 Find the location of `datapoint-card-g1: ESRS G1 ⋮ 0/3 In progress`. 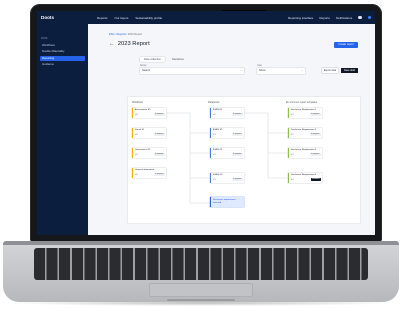

datapoint-card-g1: ESRS G1 ⋮ 0/3 In progress is located at coordinates (227, 153).